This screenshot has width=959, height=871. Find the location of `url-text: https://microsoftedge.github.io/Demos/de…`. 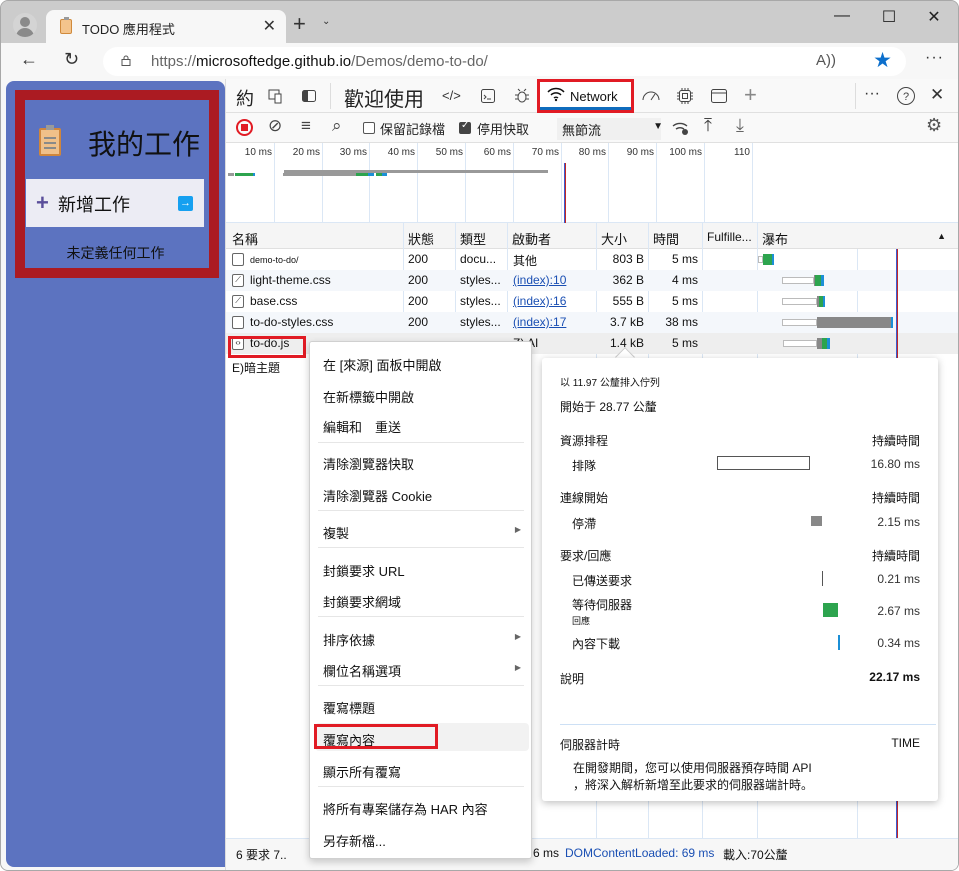

url-text: https://microsoftedge.github.io/Demos/de… is located at coordinates (319, 61).